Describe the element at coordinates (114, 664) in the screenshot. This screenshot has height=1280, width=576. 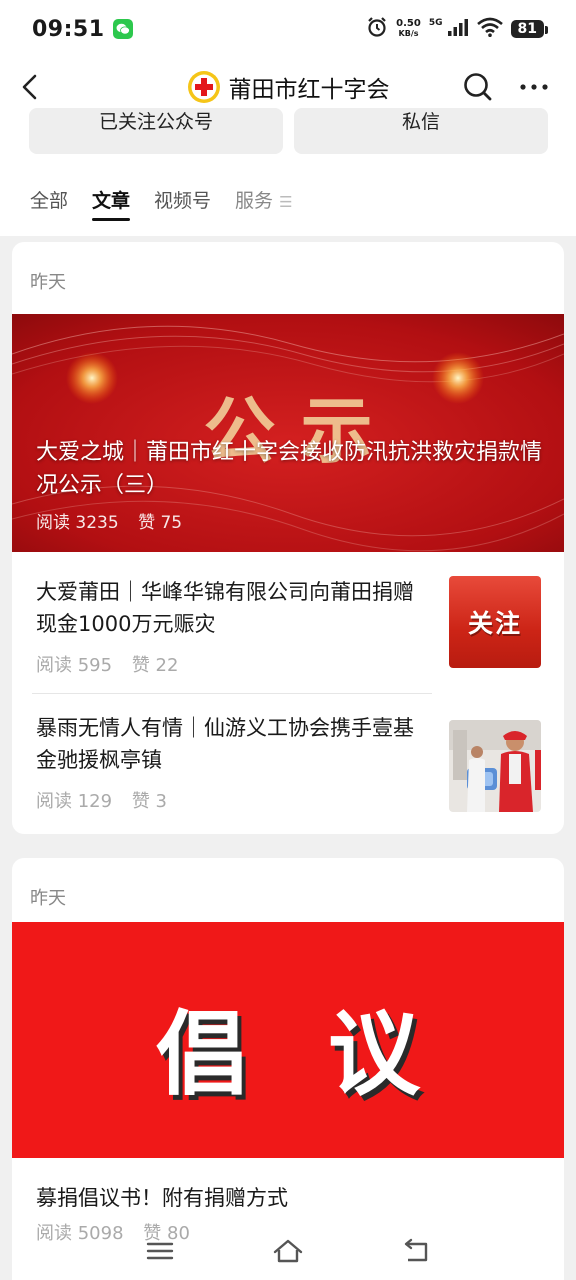
I see `article-stats: 阅读 595 赞 22` at that location.